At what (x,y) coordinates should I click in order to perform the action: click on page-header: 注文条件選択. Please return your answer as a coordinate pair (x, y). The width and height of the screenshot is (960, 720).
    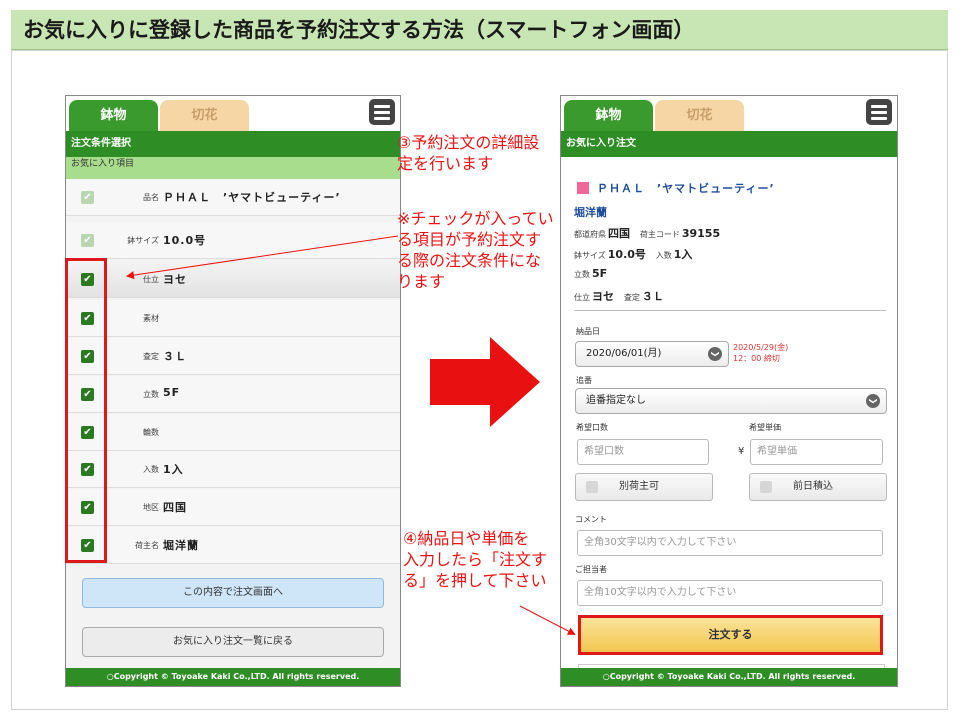
    Looking at the image, I should click on (233, 144).